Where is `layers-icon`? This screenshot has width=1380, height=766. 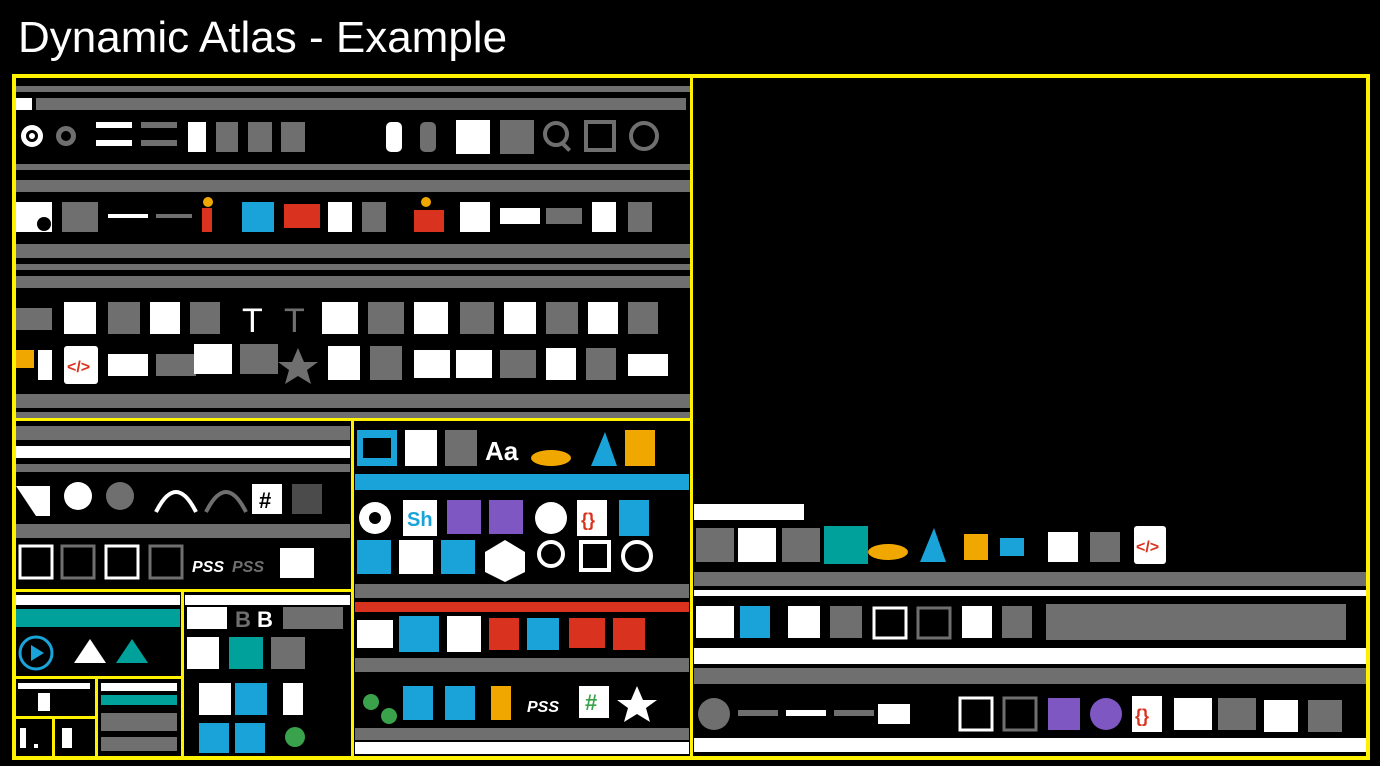
layers-icon is located at coordinates (408, 318).